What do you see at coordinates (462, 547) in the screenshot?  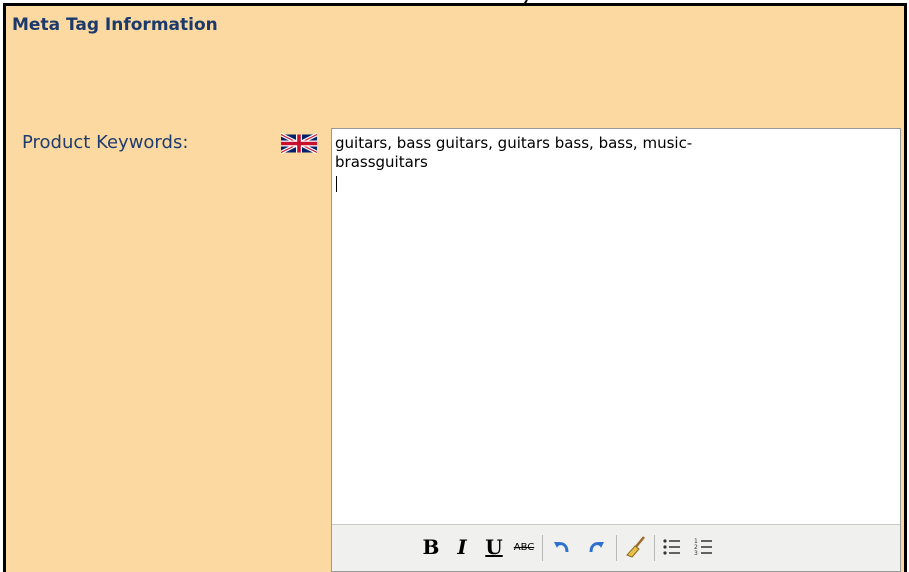 I see `italic-button: I` at bounding box center [462, 547].